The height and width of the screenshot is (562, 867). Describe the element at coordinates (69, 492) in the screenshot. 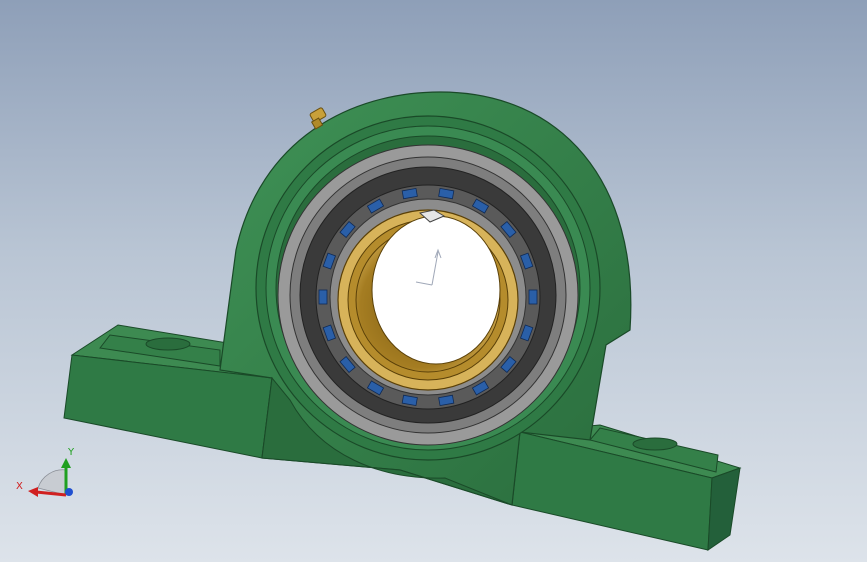

I see `z-axis-arrow` at that location.